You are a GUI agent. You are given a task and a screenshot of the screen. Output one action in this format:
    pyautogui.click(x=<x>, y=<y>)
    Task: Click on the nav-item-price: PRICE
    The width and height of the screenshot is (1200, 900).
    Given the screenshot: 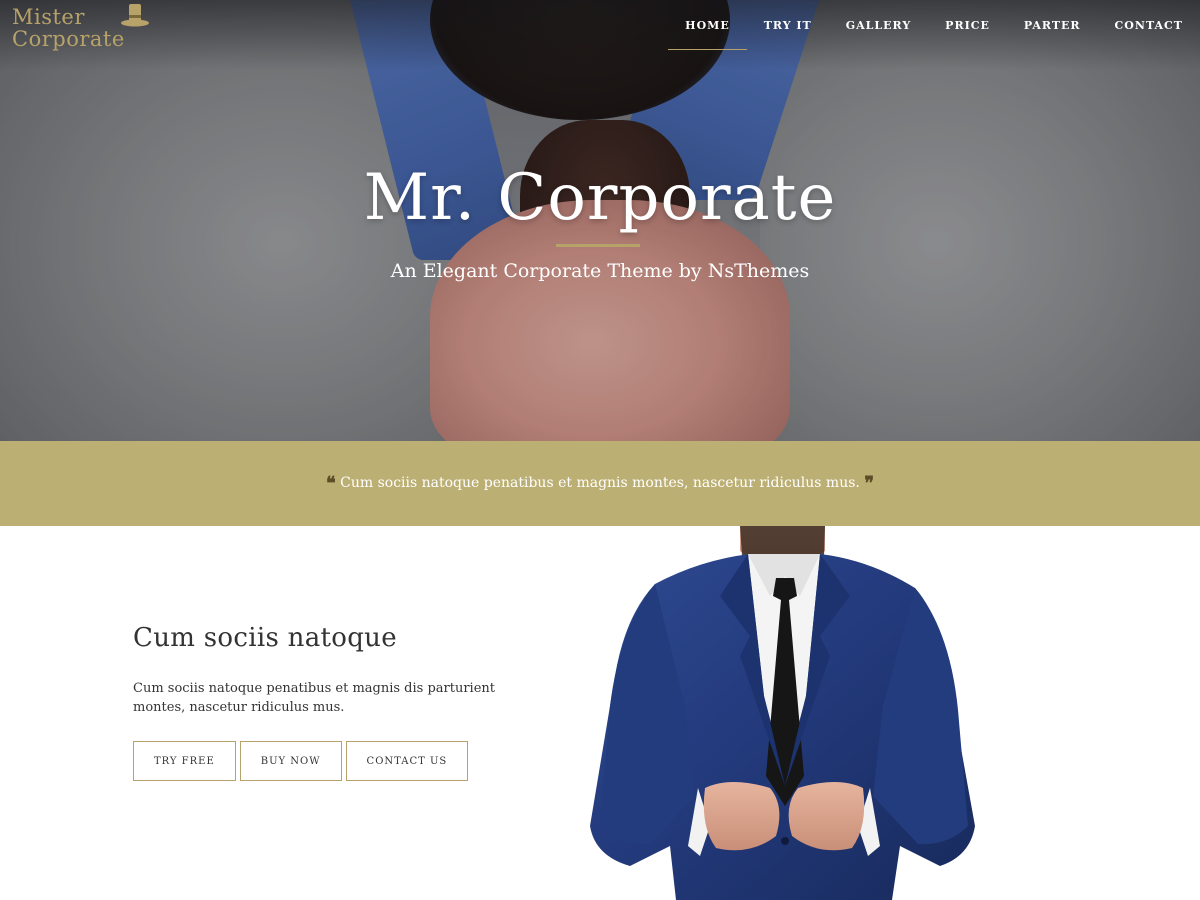 What is the action you would take?
    pyautogui.click(x=967, y=25)
    